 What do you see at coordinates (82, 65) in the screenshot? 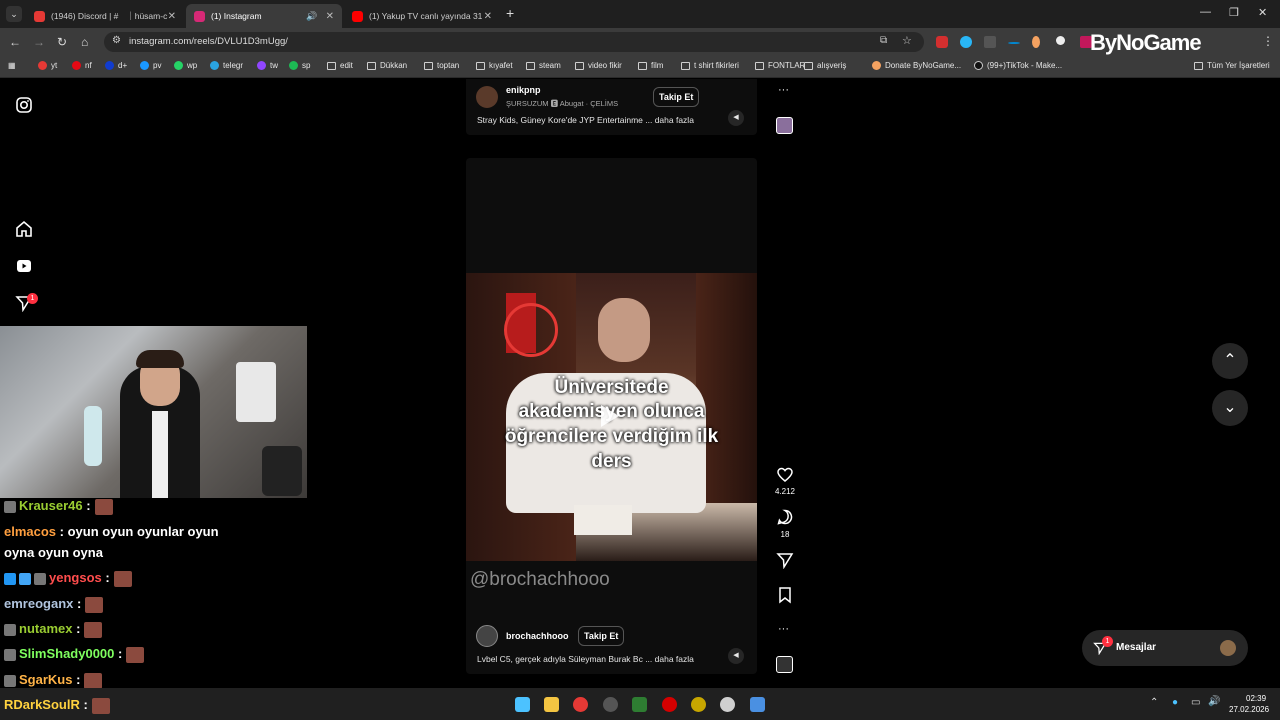
I see `bookmark-nf: nf` at bounding box center [82, 65].